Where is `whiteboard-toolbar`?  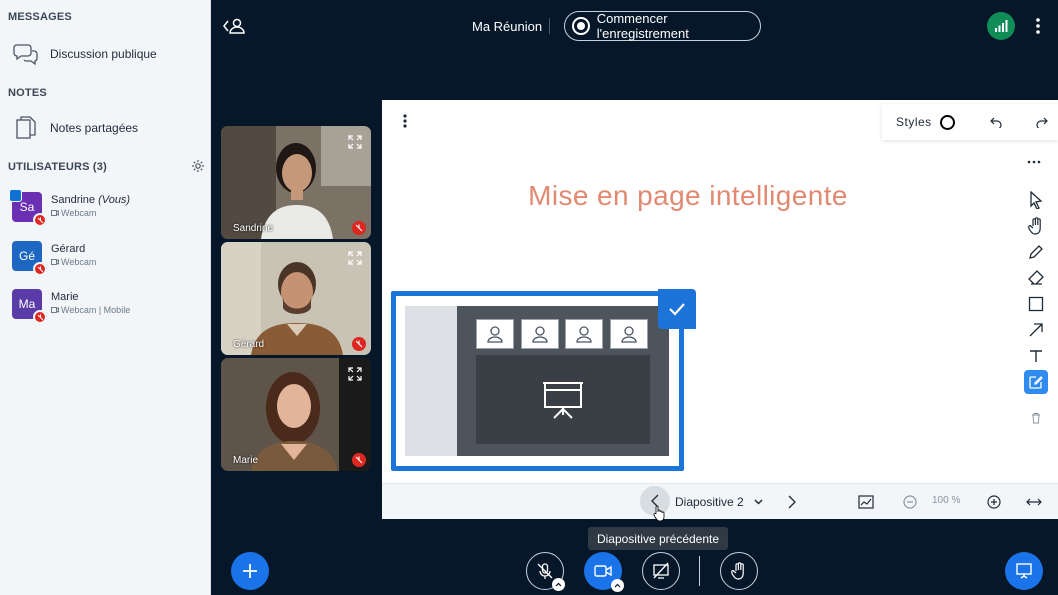 whiteboard-toolbar is located at coordinates (1035, 309).